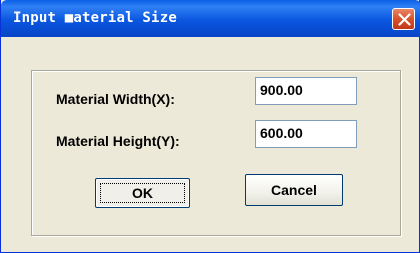  I want to click on material-height-label: Material Height(Y):, so click(118, 141).